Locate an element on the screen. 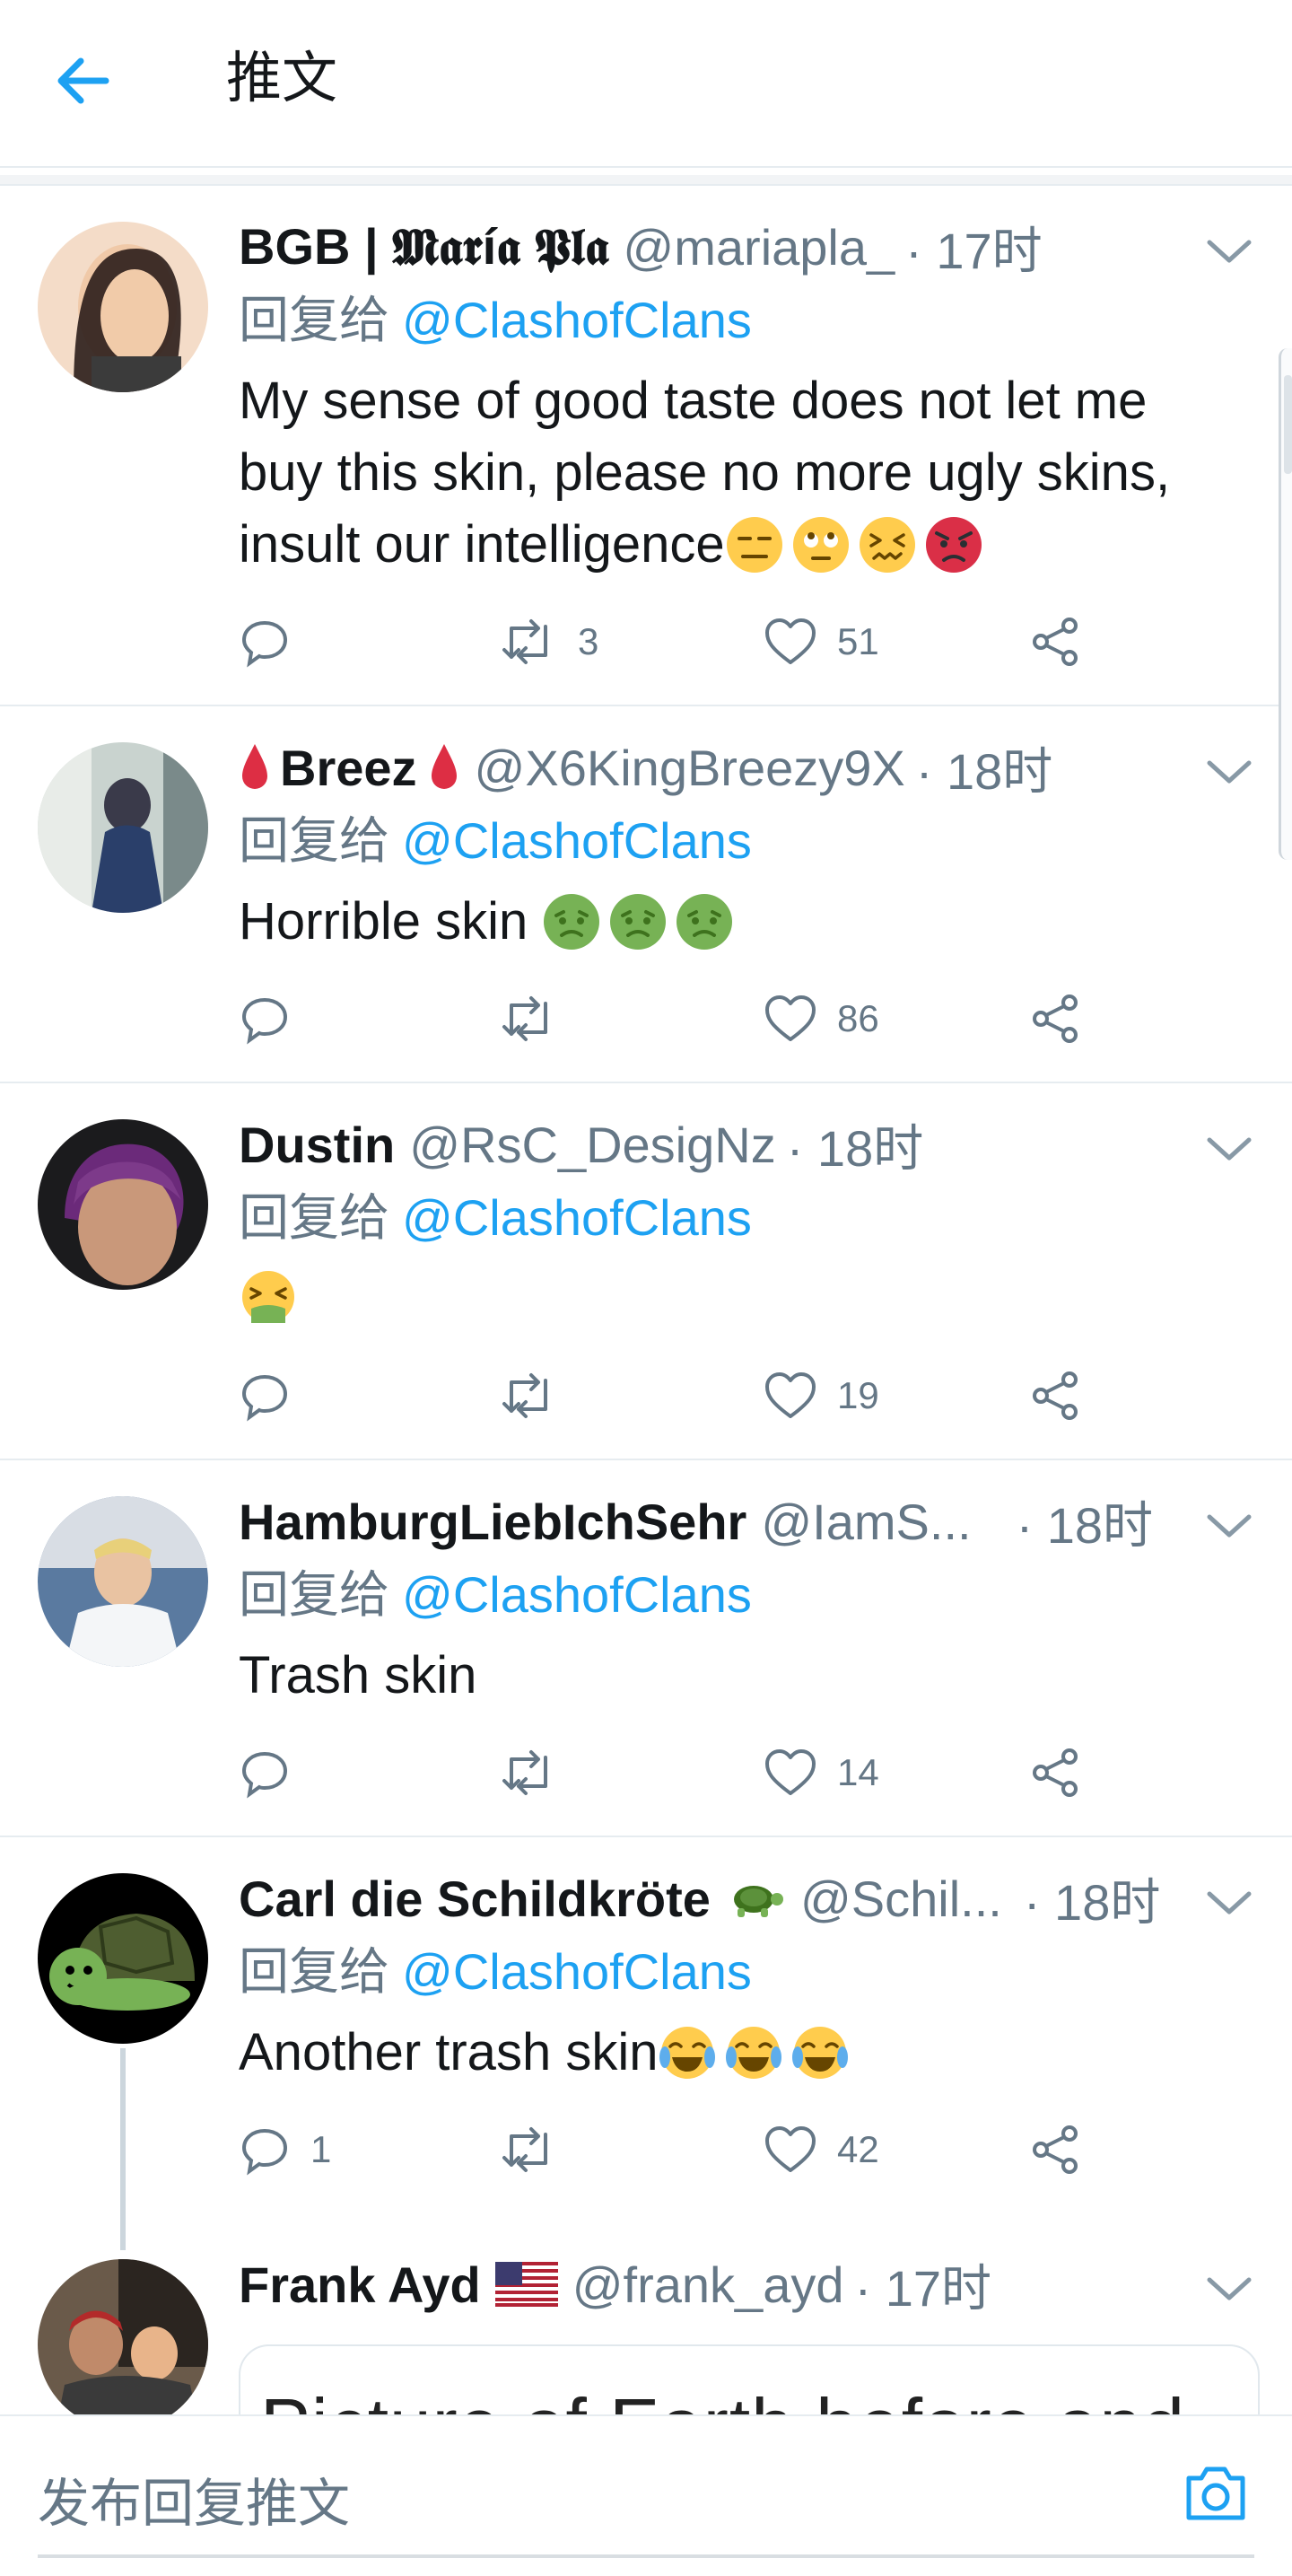  tweet-actions: 19 is located at coordinates (687, 1395).